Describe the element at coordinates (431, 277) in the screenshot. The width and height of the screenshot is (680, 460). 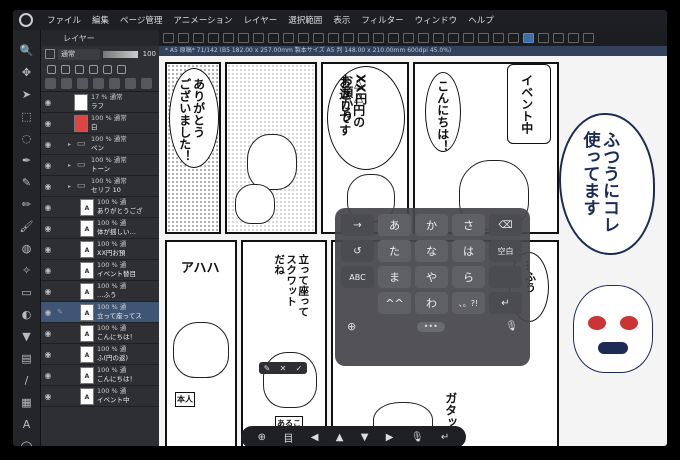
I see `key-ya: や` at that location.